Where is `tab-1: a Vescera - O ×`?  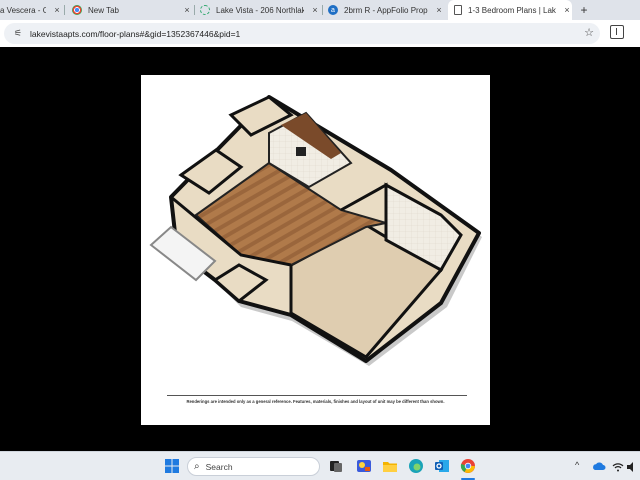
tab-1: a Vescera - O × is located at coordinates (31, 10).